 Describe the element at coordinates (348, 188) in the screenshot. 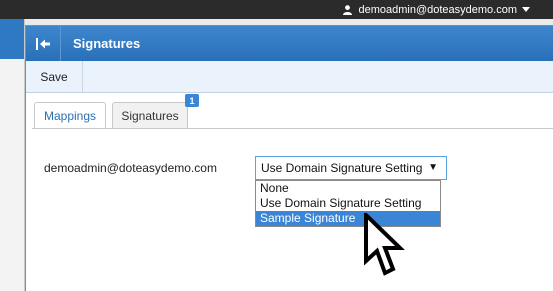

I see `option-none: None` at that location.